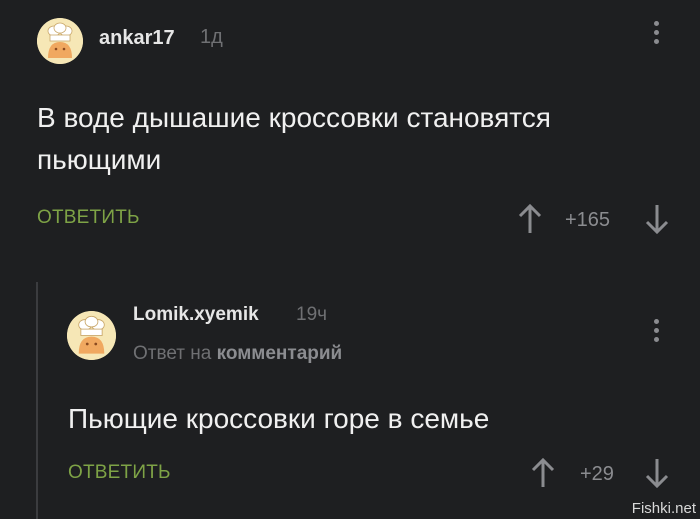 The image size is (700, 519). What do you see at coordinates (279, 418) in the screenshot?
I see `reply-text: Пьющие кроссовки горе в семье` at bounding box center [279, 418].